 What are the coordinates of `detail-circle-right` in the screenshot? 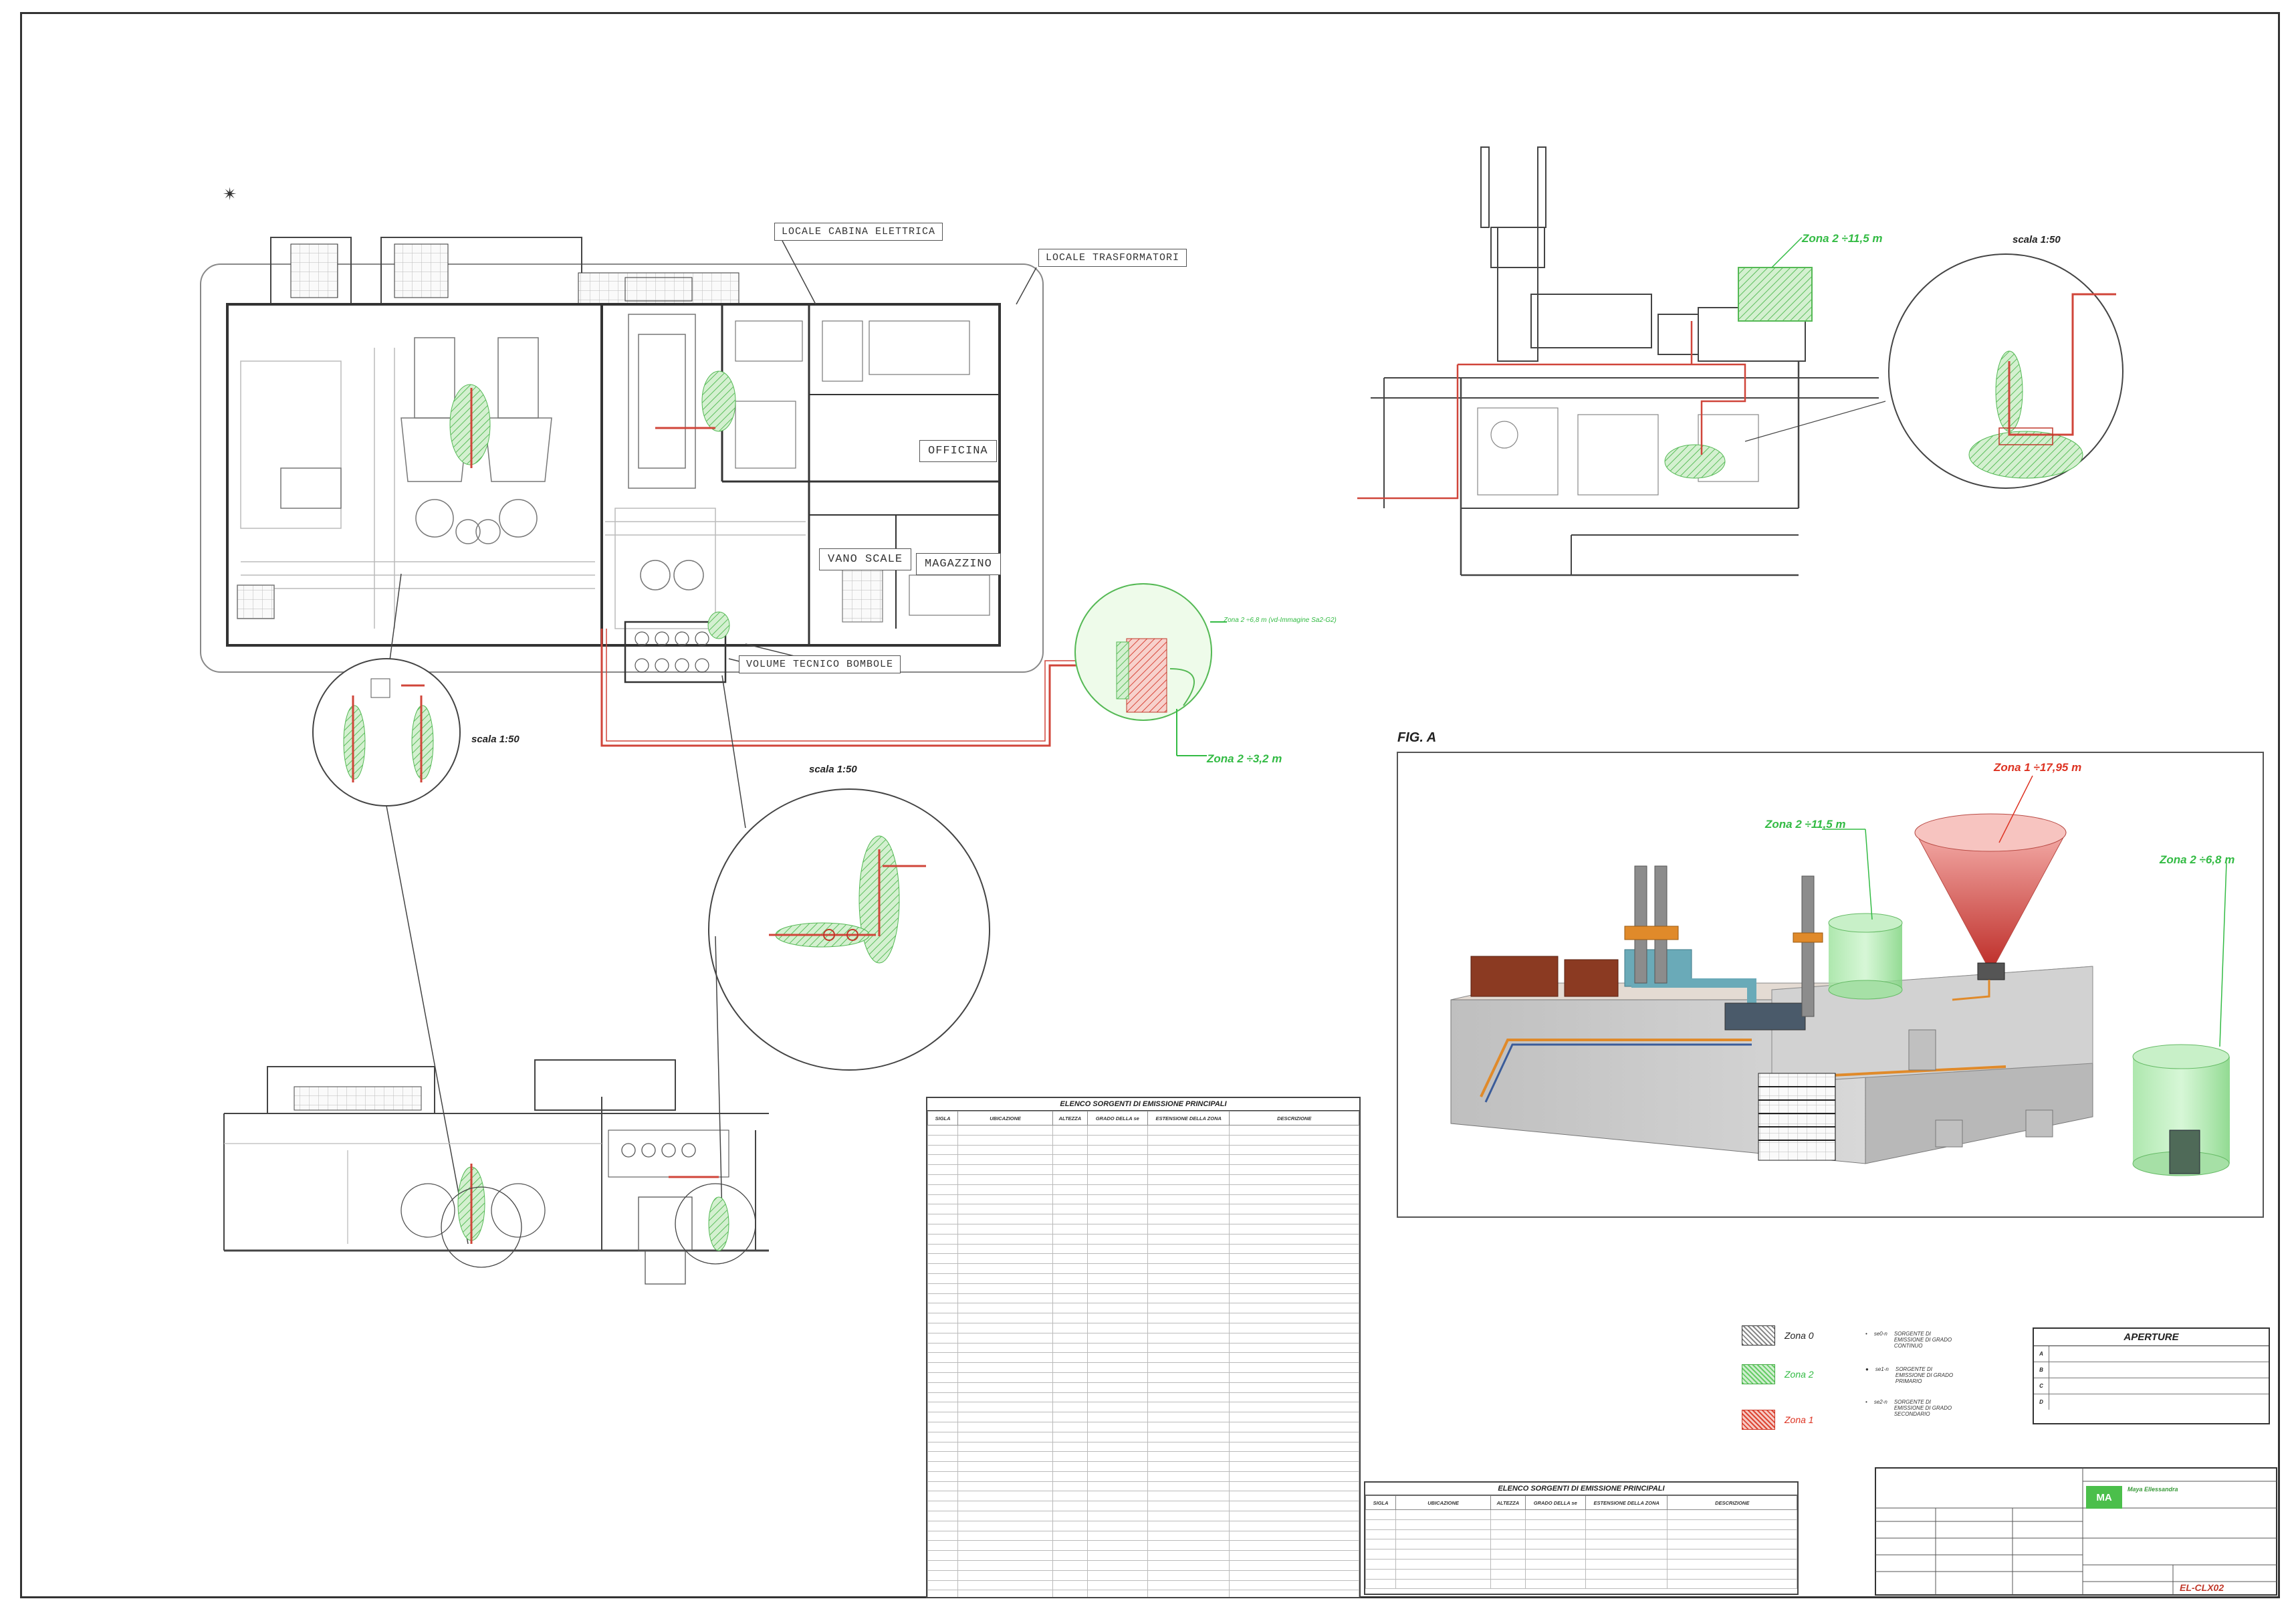 It's located at (2005, 371).